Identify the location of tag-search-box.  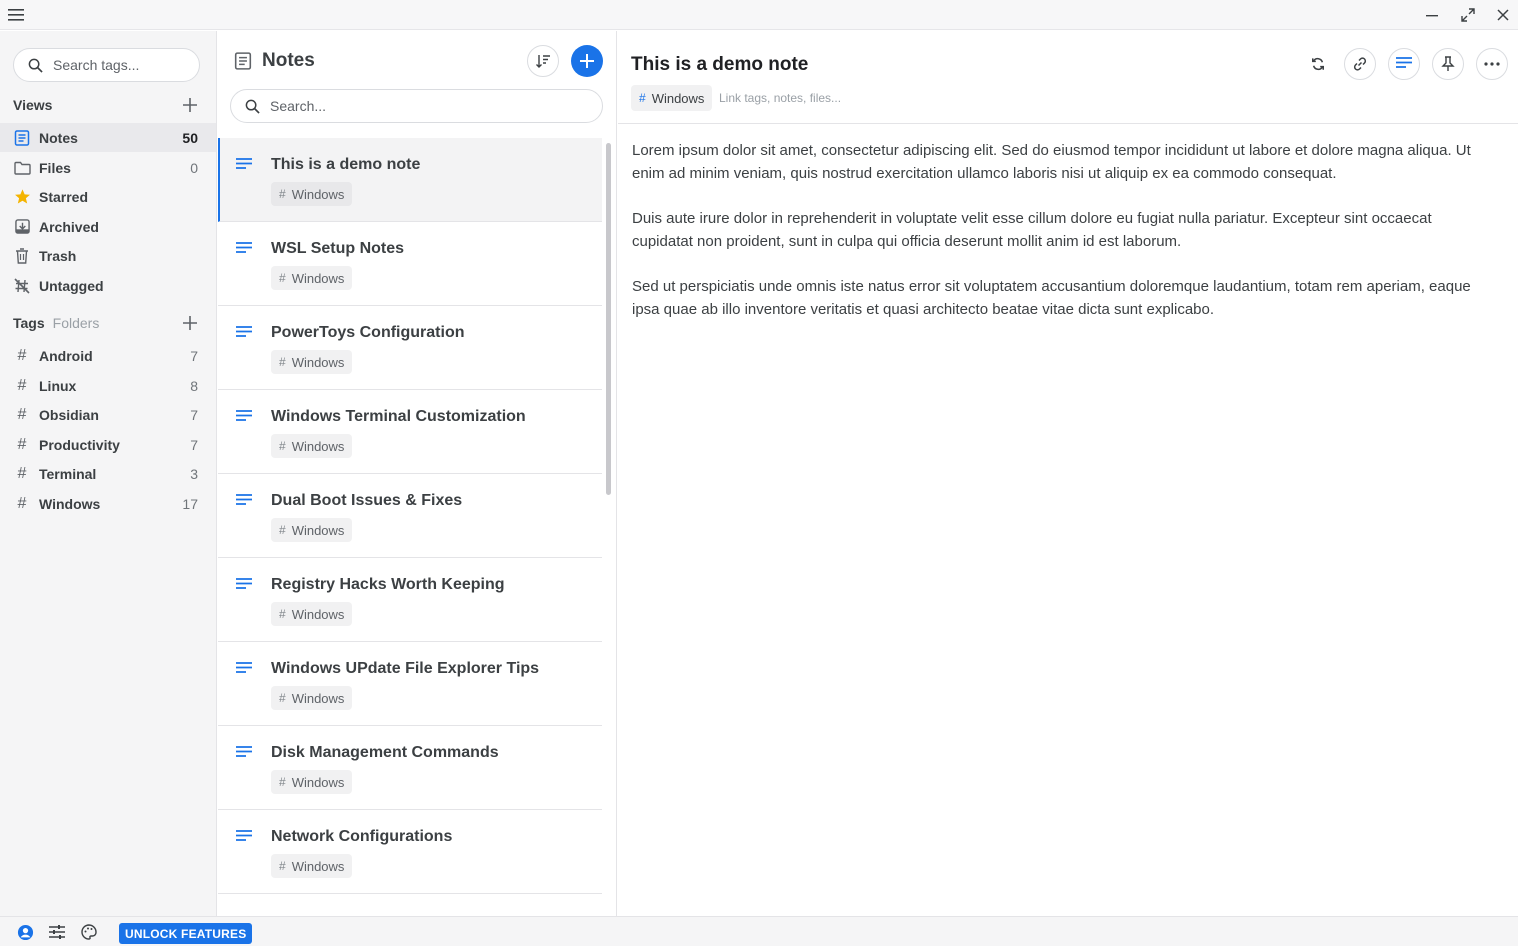
(106, 65).